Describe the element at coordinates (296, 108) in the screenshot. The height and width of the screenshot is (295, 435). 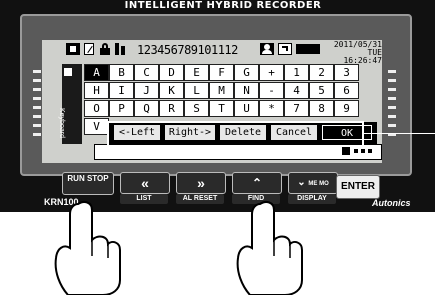
I see `key-7: 7` at that location.